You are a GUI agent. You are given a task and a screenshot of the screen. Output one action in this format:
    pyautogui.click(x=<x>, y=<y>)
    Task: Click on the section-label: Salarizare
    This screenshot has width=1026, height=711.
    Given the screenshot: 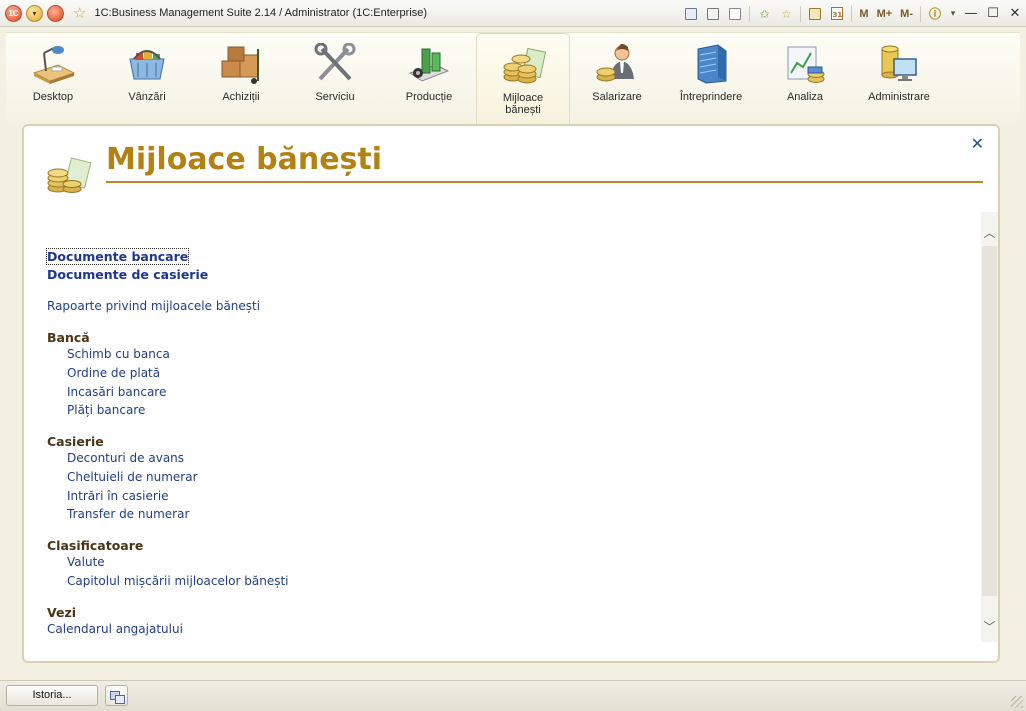 What is the action you would take?
    pyautogui.click(x=617, y=97)
    